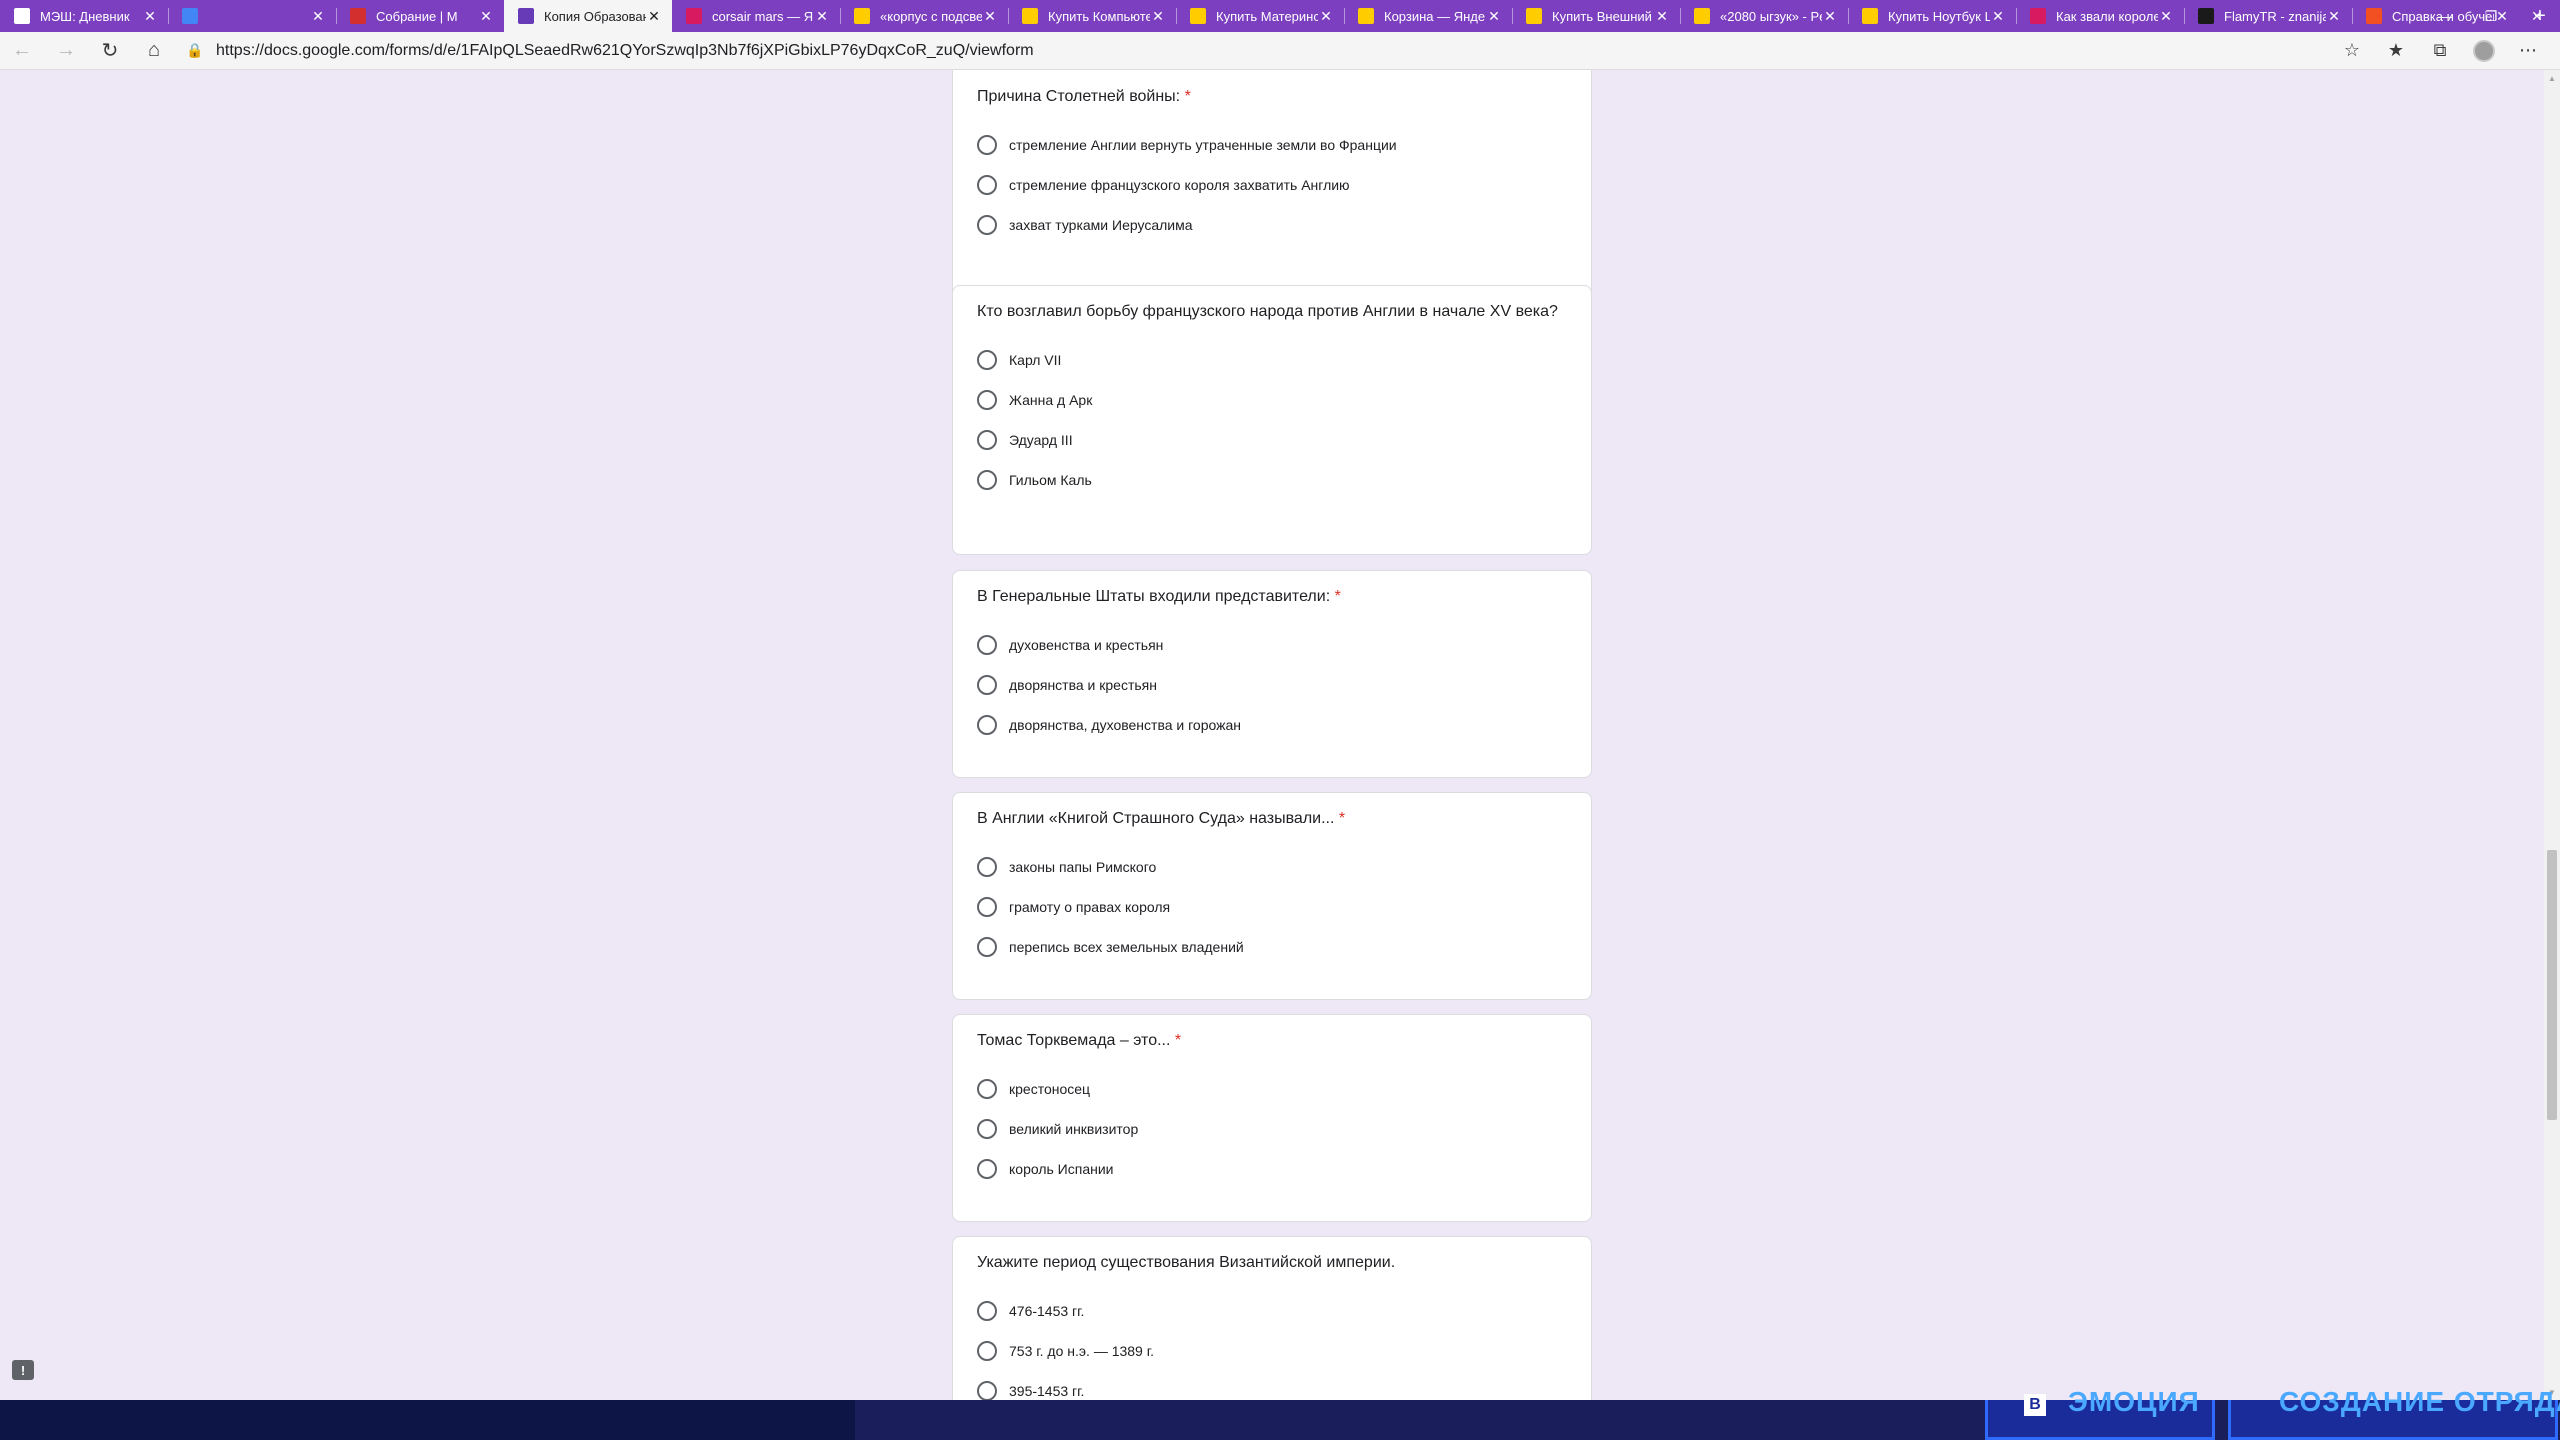 The image size is (2560, 1440). I want to click on home-button: ⌂, so click(154, 51).